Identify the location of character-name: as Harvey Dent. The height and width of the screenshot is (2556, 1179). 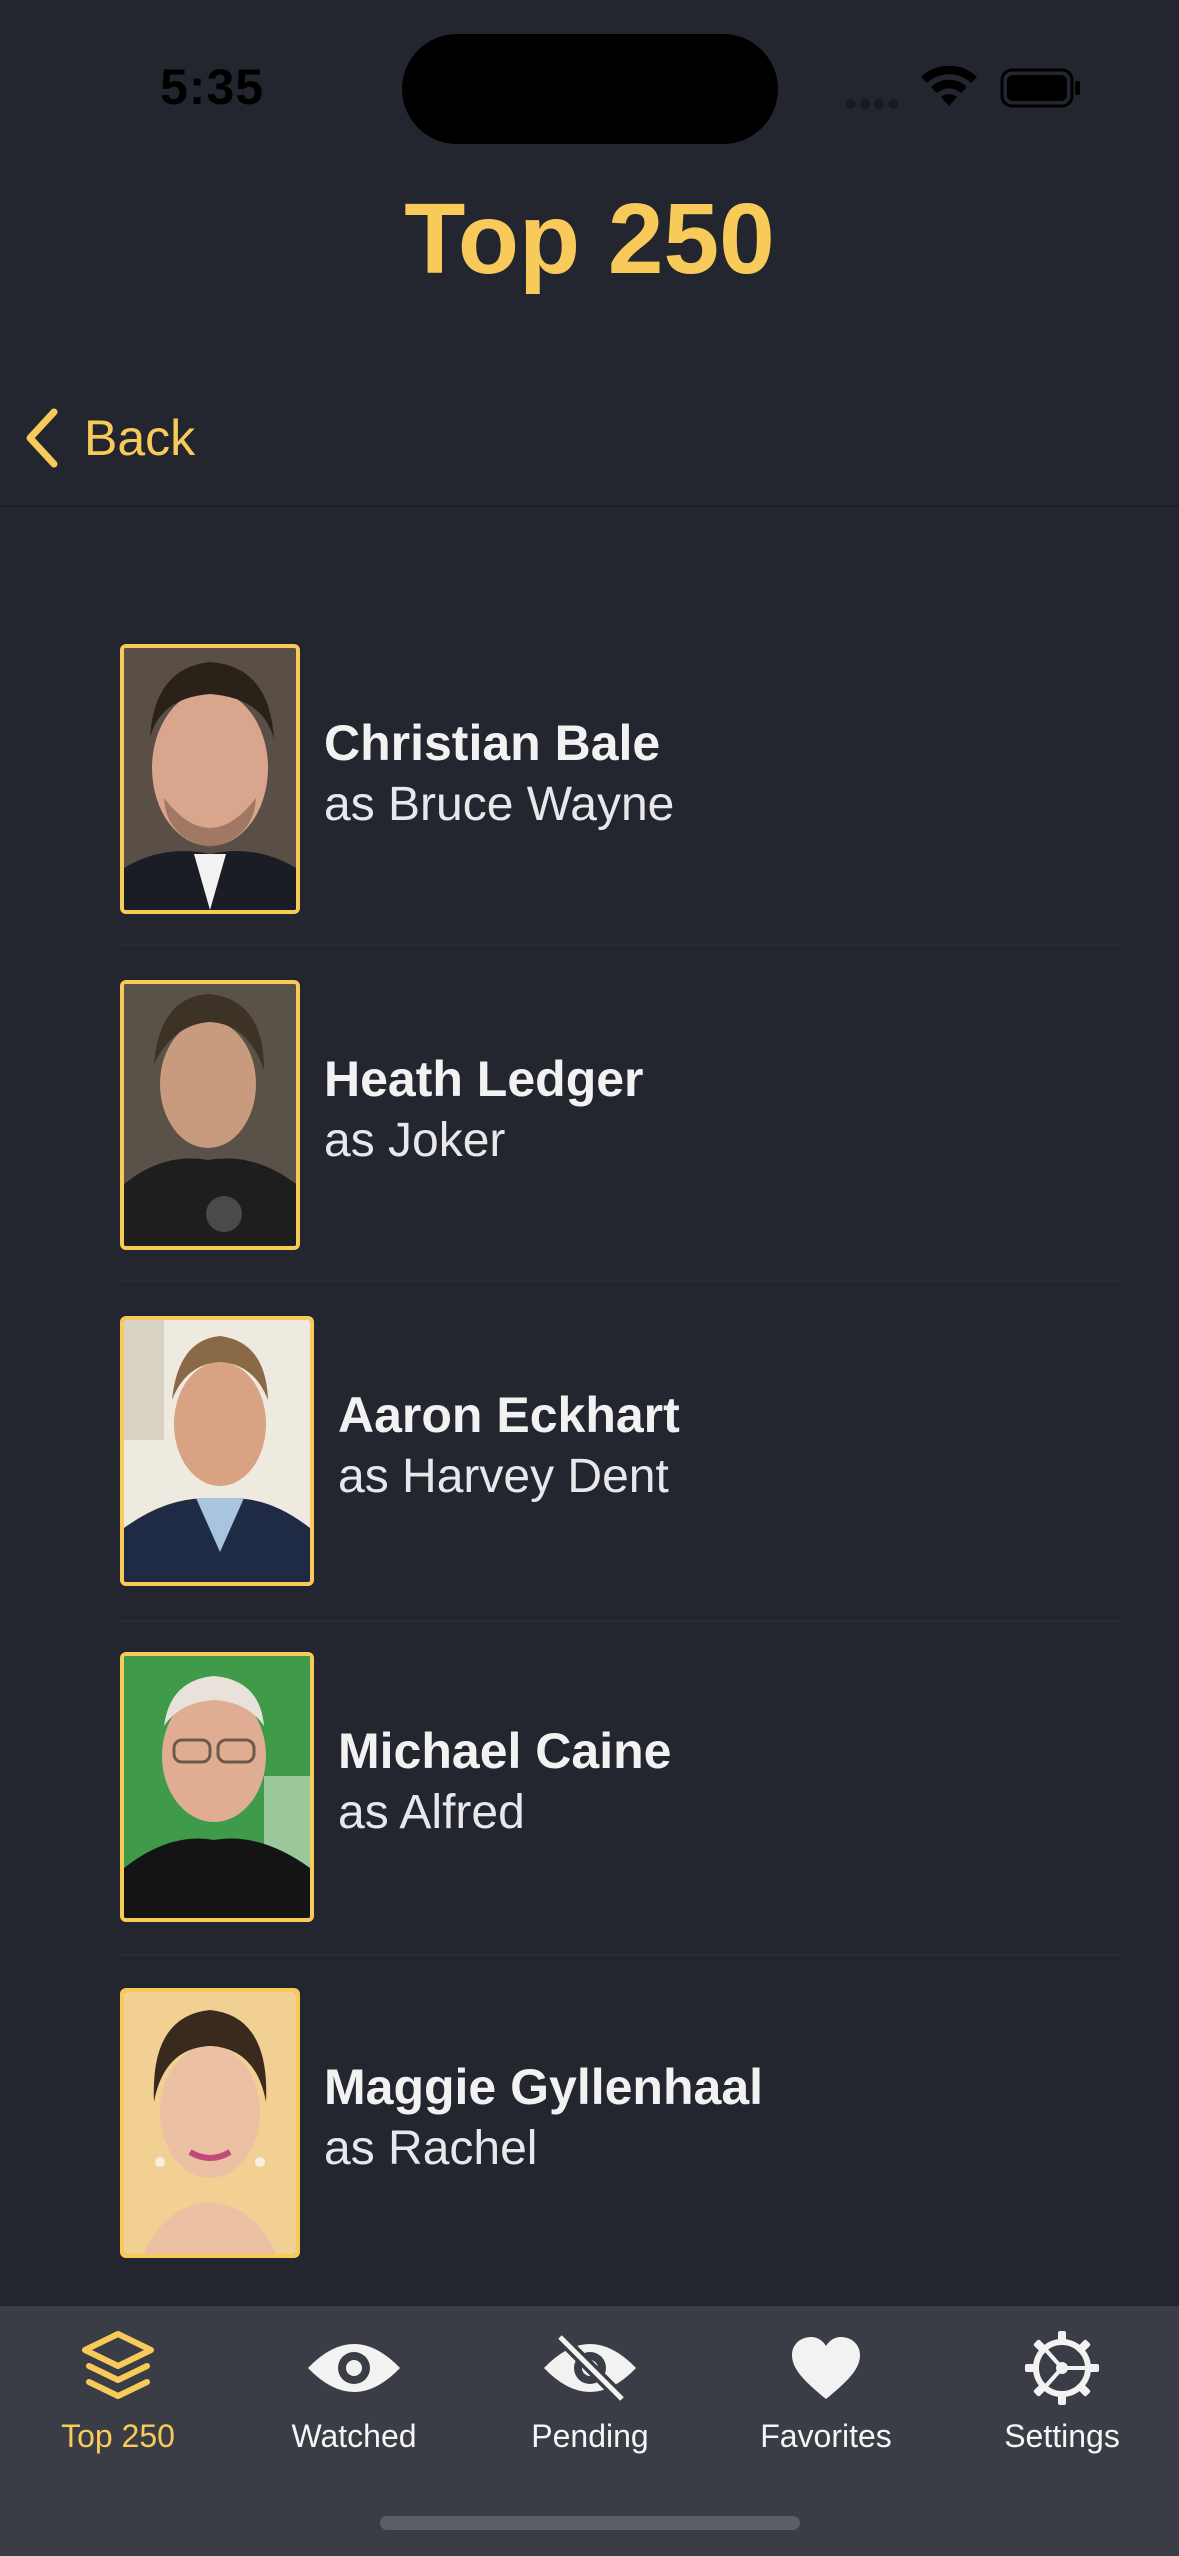
(503, 1476).